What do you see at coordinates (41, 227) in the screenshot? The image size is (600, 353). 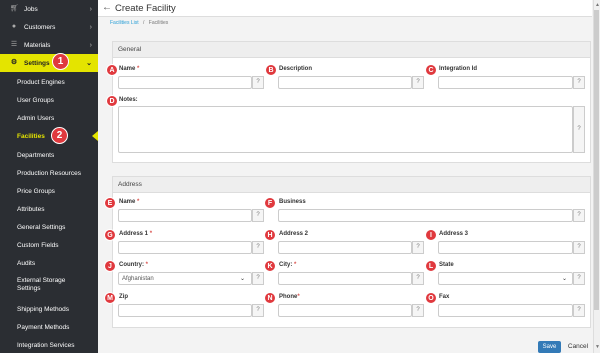 I see `sidebar-item-label: General Settings` at bounding box center [41, 227].